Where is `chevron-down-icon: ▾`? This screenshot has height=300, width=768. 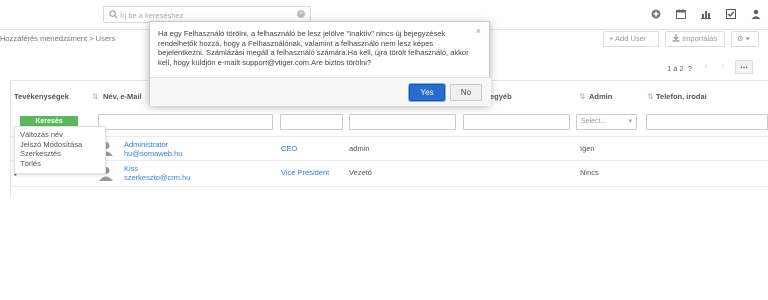 chevron-down-icon: ▾ is located at coordinates (630, 121).